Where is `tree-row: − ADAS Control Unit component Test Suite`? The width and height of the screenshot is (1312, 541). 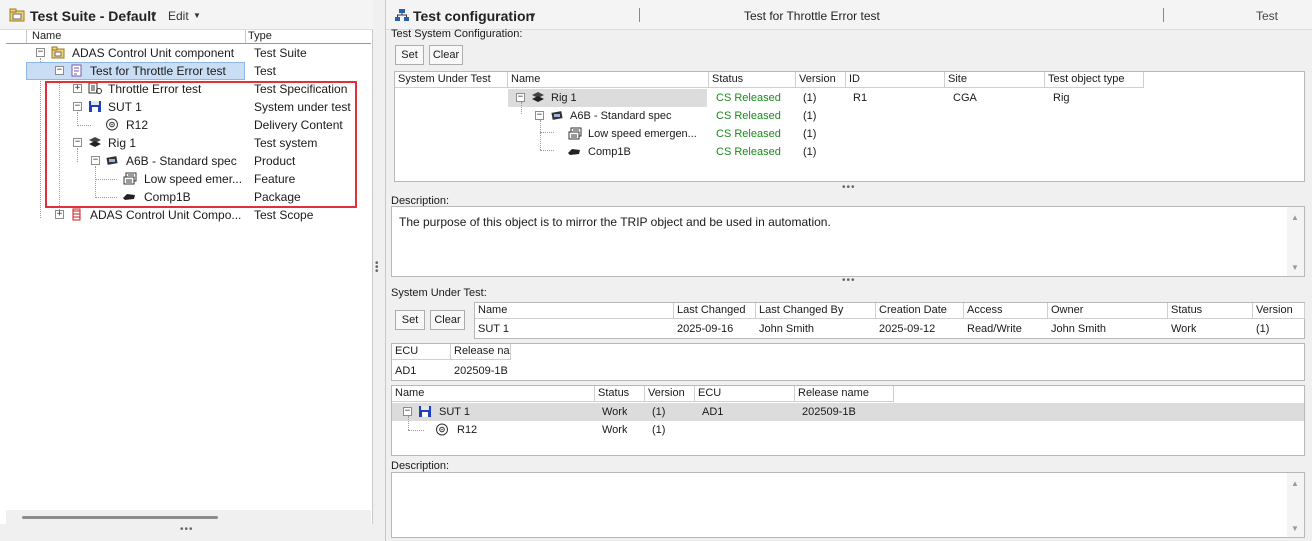
tree-row: − ADAS Control Unit component Test Suite is located at coordinates (186, 53).